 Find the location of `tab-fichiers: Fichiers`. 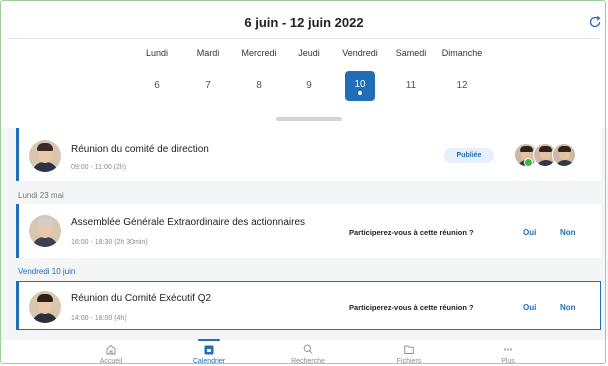

tab-fichiers: Fichiers is located at coordinates (409, 353).